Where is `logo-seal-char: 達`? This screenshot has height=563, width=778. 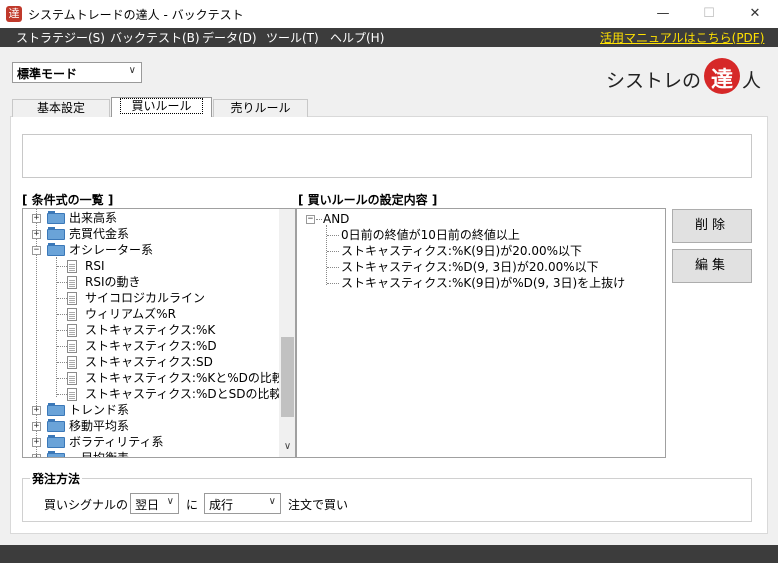 logo-seal-char: 達 is located at coordinates (721, 80).